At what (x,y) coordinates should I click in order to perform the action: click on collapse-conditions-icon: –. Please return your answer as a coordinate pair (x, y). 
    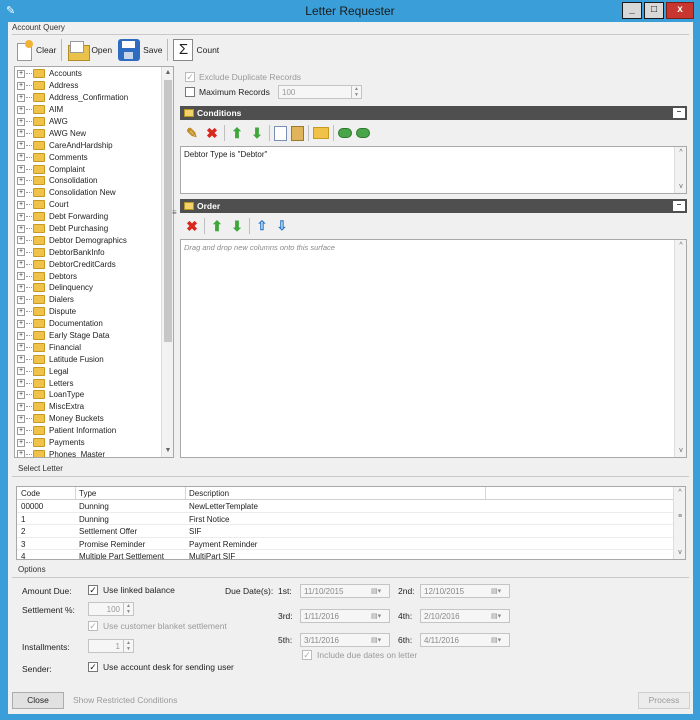
    Looking at the image, I should click on (679, 113).